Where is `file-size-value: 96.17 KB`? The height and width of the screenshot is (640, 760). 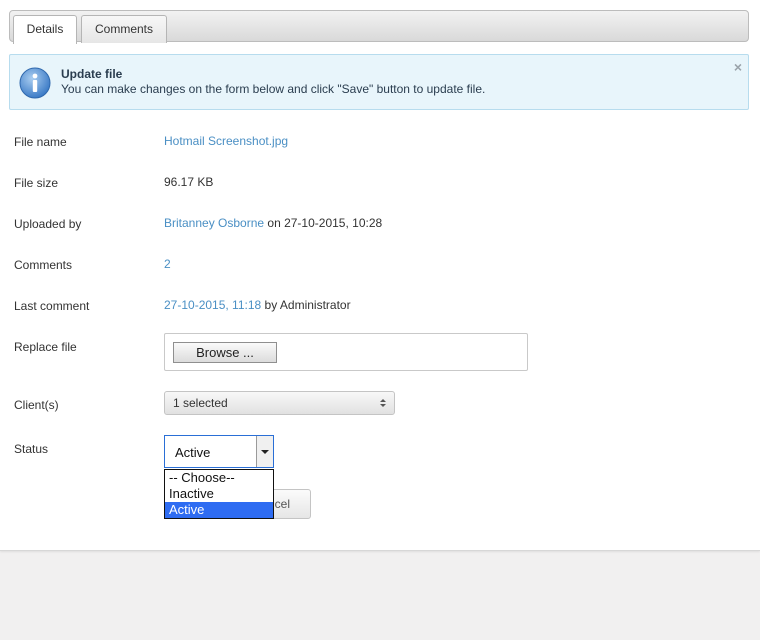
file-size-value: 96.17 KB is located at coordinates (189, 182).